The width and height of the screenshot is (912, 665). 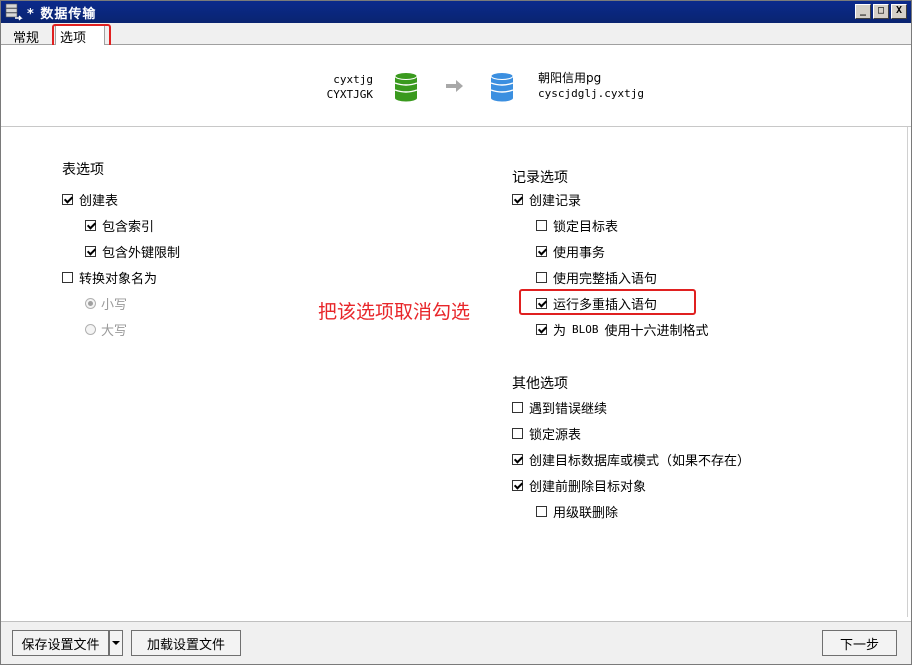 What do you see at coordinates (541, 225) in the screenshot?
I see `lock-target-checkbox` at bounding box center [541, 225].